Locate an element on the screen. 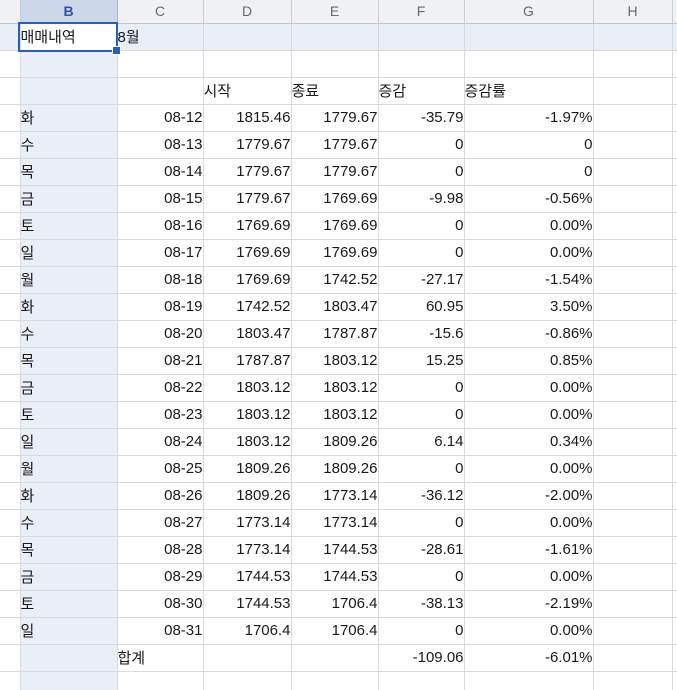 This screenshot has width=677, height=690. date-cell: 08-18 is located at coordinates (160, 280).